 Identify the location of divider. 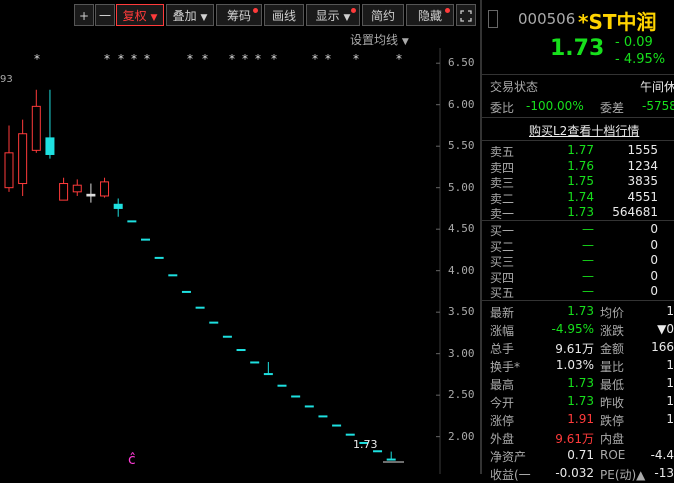
(578, 74).